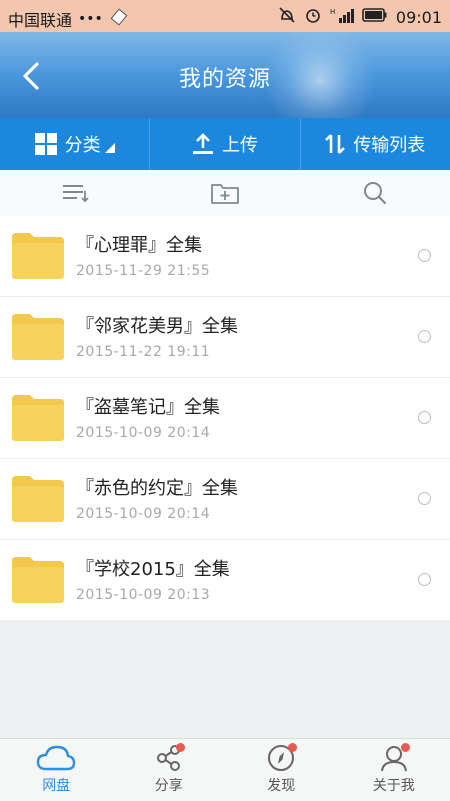 The height and width of the screenshot is (801, 450). What do you see at coordinates (157, 487) in the screenshot?
I see `folder-name: 『赤色的约定』全集` at bounding box center [157, 487].